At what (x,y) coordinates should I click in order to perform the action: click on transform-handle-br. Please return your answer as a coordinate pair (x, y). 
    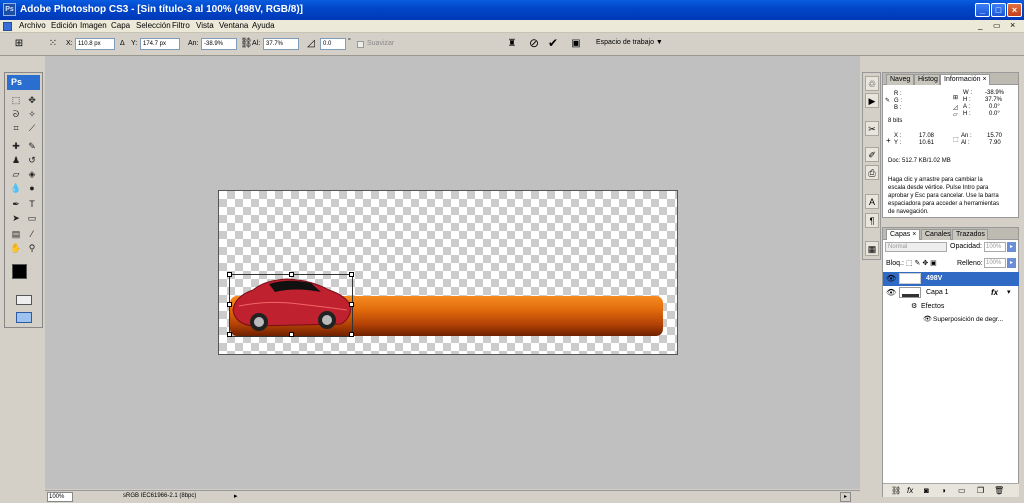
    Looking at the image, I should click on (351, 334).